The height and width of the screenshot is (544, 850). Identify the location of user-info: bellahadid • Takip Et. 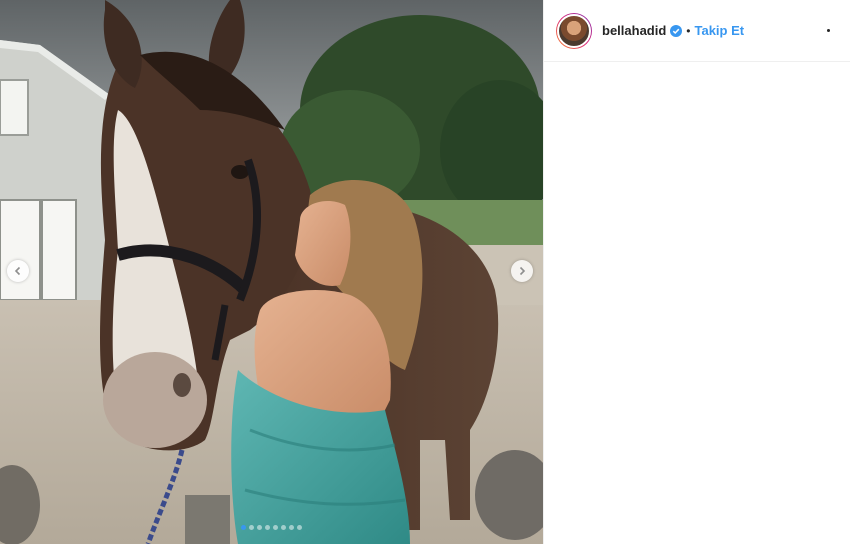
(710, 30).